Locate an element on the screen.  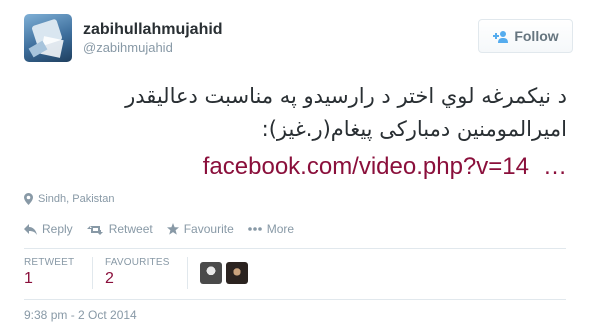
user-avatar is located at coordinates (48, 38).